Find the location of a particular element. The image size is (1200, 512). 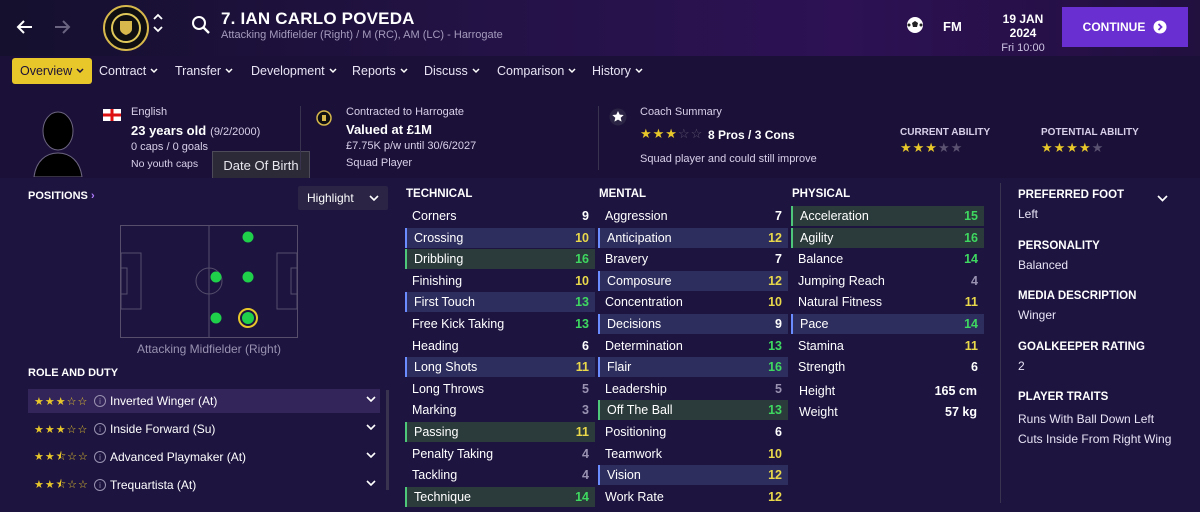

weight-row: Weight 57 kg is located at coordinates (888, 412).